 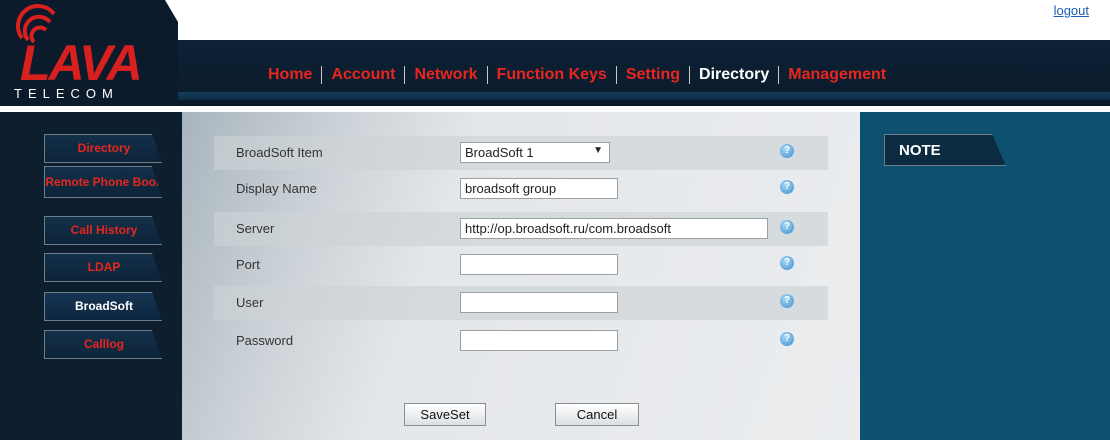 I want to click on logo-wordmark: LAVA, so click(x=81, y=63).